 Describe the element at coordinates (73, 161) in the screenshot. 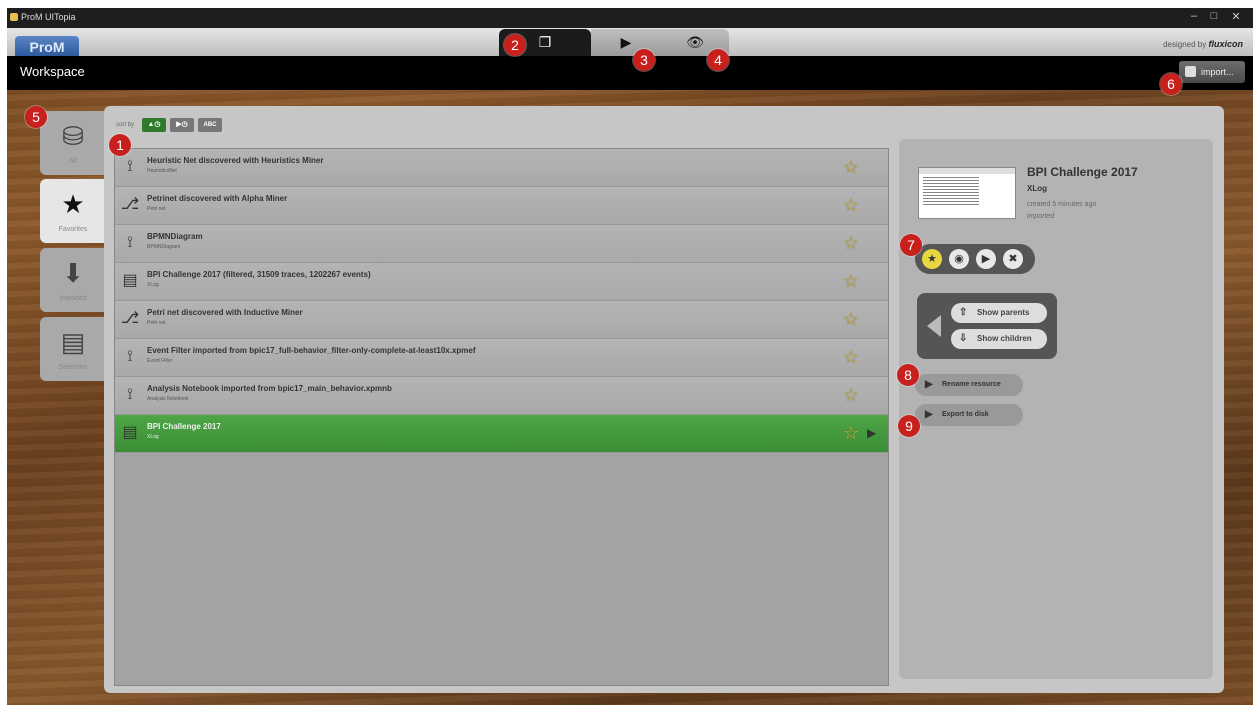

I see `sidebar-item-label: All` at that location.